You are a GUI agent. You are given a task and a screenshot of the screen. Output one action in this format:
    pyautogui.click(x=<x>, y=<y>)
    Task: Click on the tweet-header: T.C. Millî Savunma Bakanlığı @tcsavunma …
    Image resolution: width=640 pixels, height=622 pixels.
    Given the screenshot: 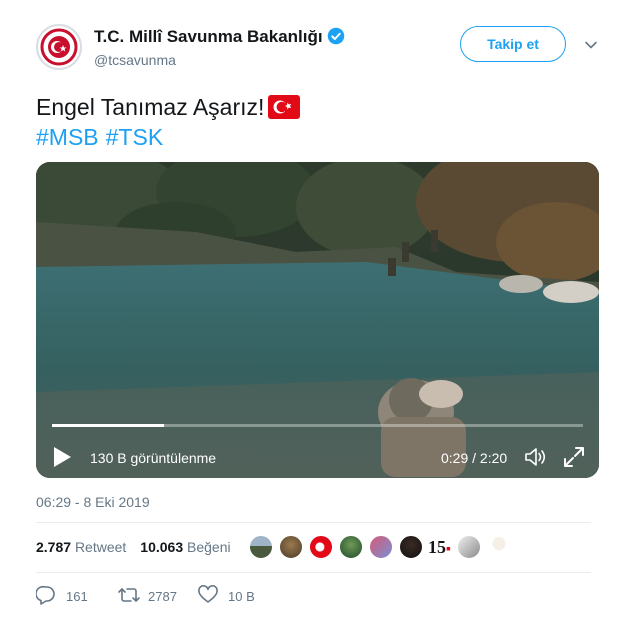 What is the action you would take?
    pyautogui.click(x=321, y=48)
    